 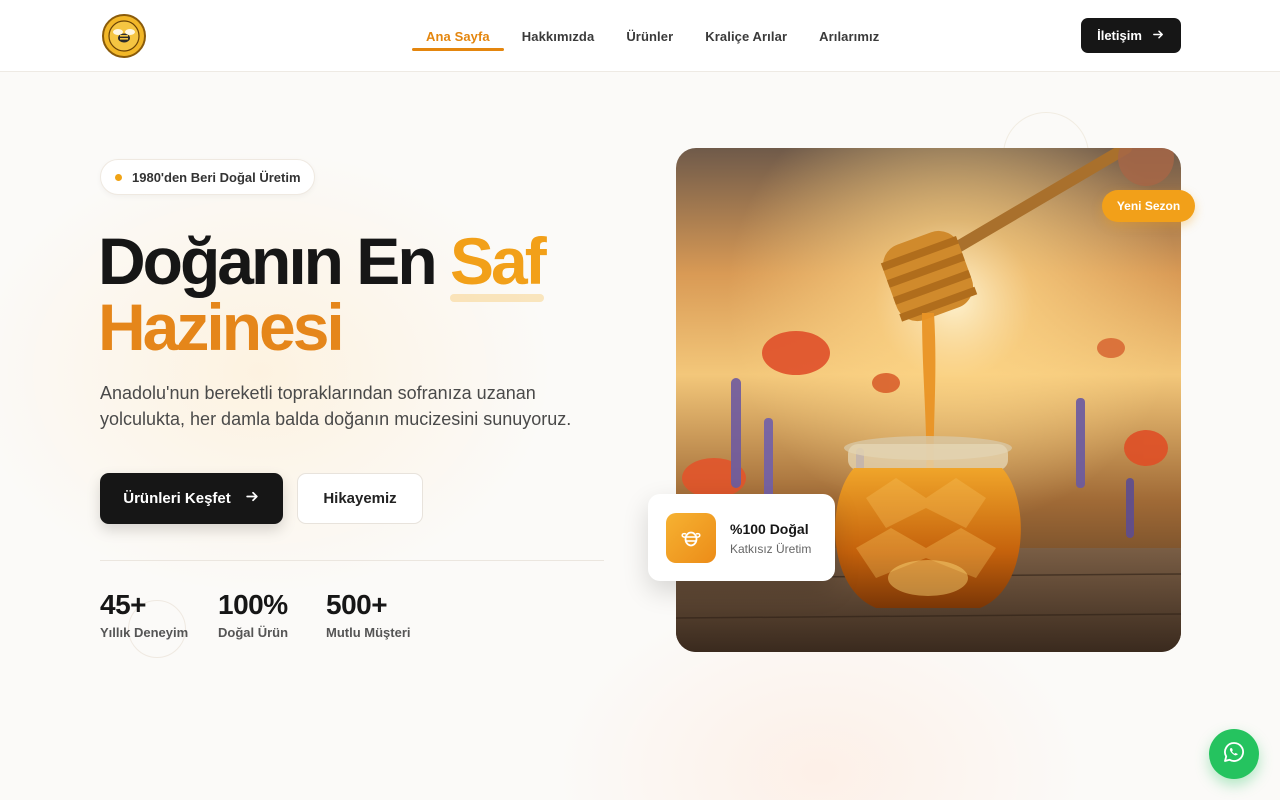 I want to click on nav-item-kralice-arilar: Kraliçe Arılar, so click(x=746, y=36).